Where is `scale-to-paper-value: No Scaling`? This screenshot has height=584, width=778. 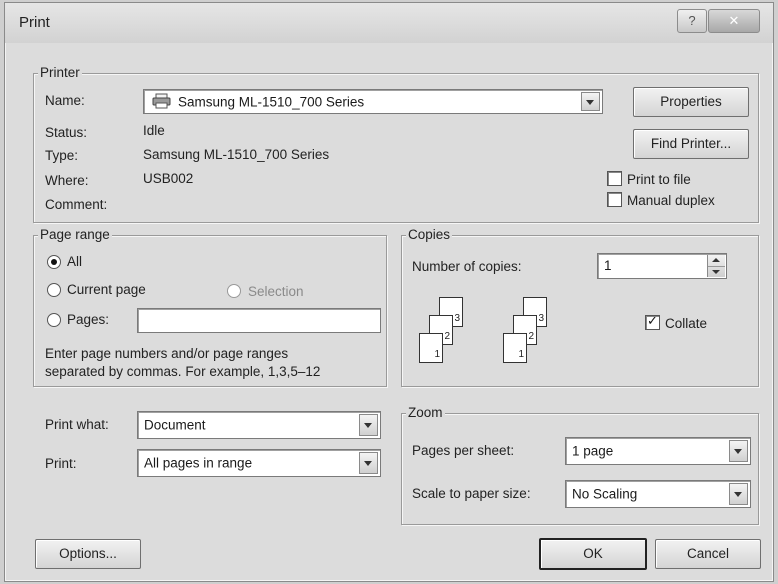 scale-to-paper-value: No Scaling is located at coordinates (605, 494).